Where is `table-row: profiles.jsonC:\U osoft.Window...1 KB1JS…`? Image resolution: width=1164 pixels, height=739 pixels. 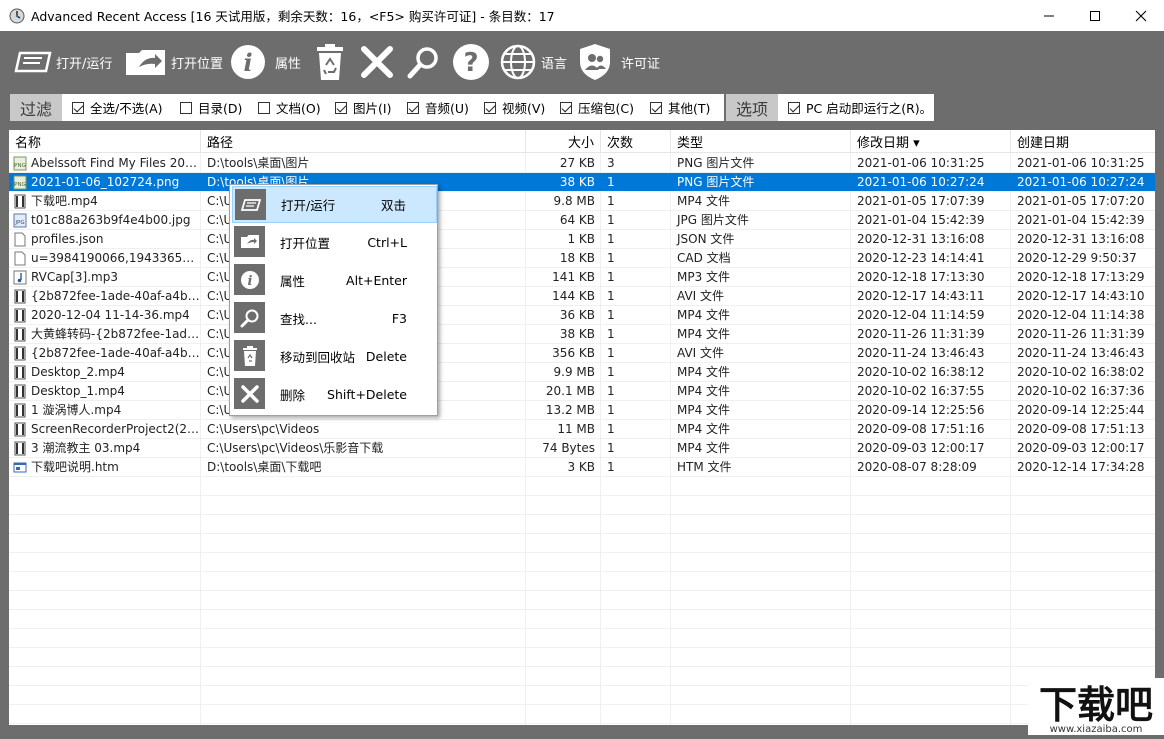 table-row: profiles.jsonC:\U osoft.Window...1 KB1JS… is located at coordinates (582, 239).